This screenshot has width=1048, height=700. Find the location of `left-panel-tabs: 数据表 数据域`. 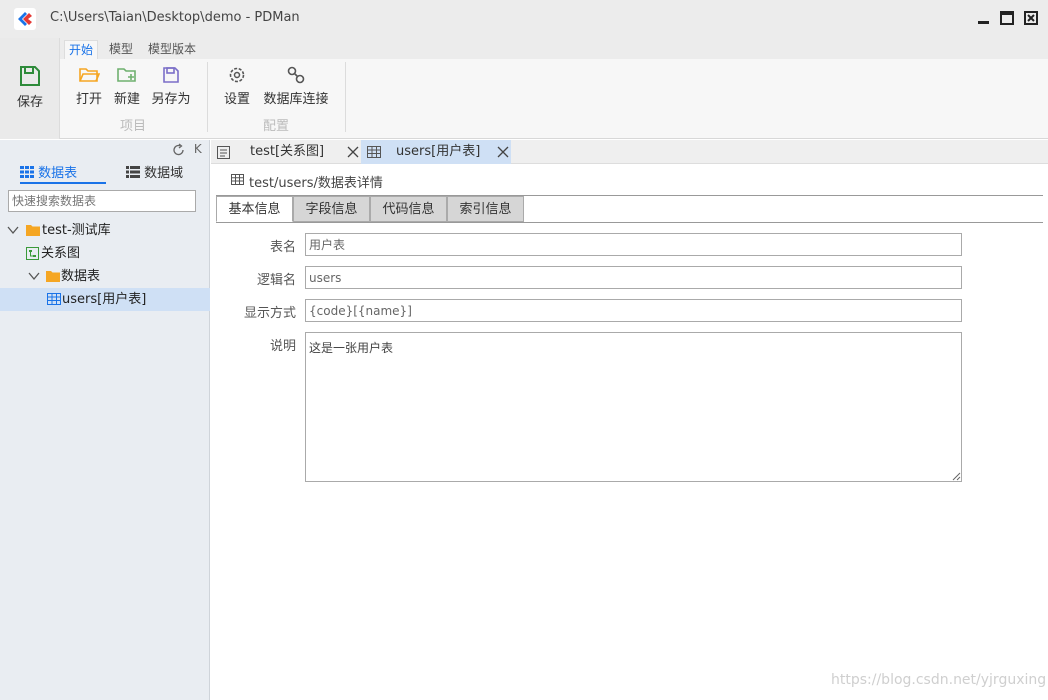

left-panel-tabs: 数据表 数据域 is located at coordinates (105, 172).